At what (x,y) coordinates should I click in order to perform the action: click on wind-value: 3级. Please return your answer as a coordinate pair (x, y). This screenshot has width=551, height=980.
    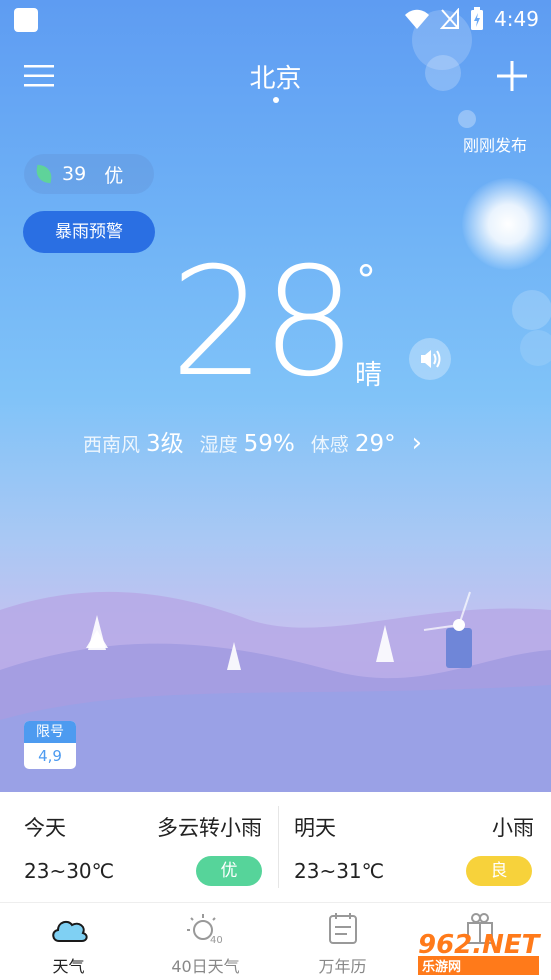
    Looking at the image, I should click on (165, 444).